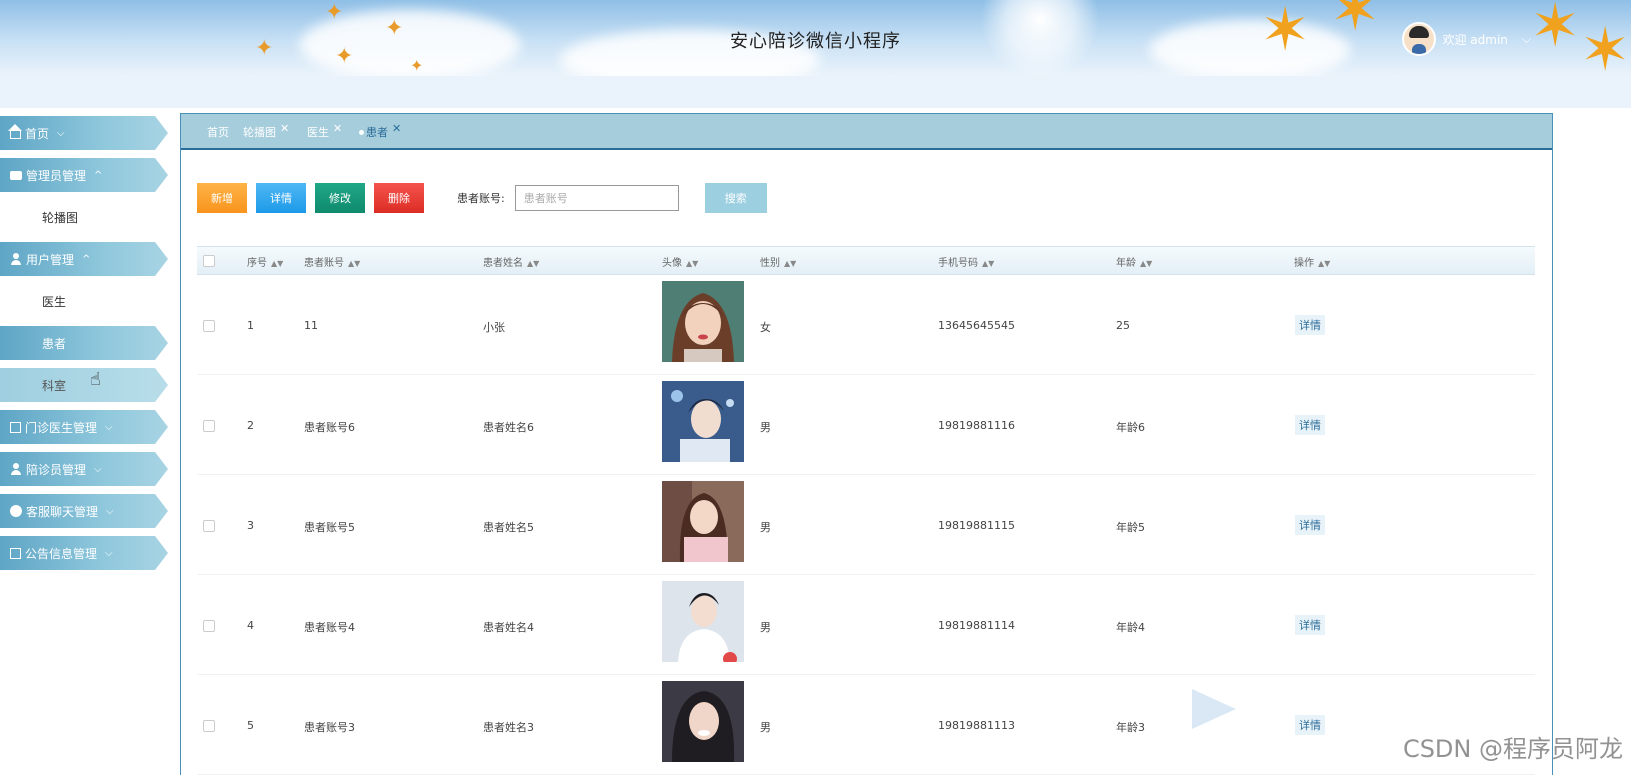 The image size is (1631, 775). What do you see at coordinates (15, 427) in the screenshot?
I see `grid-icon` at bounding box center [15, 427].